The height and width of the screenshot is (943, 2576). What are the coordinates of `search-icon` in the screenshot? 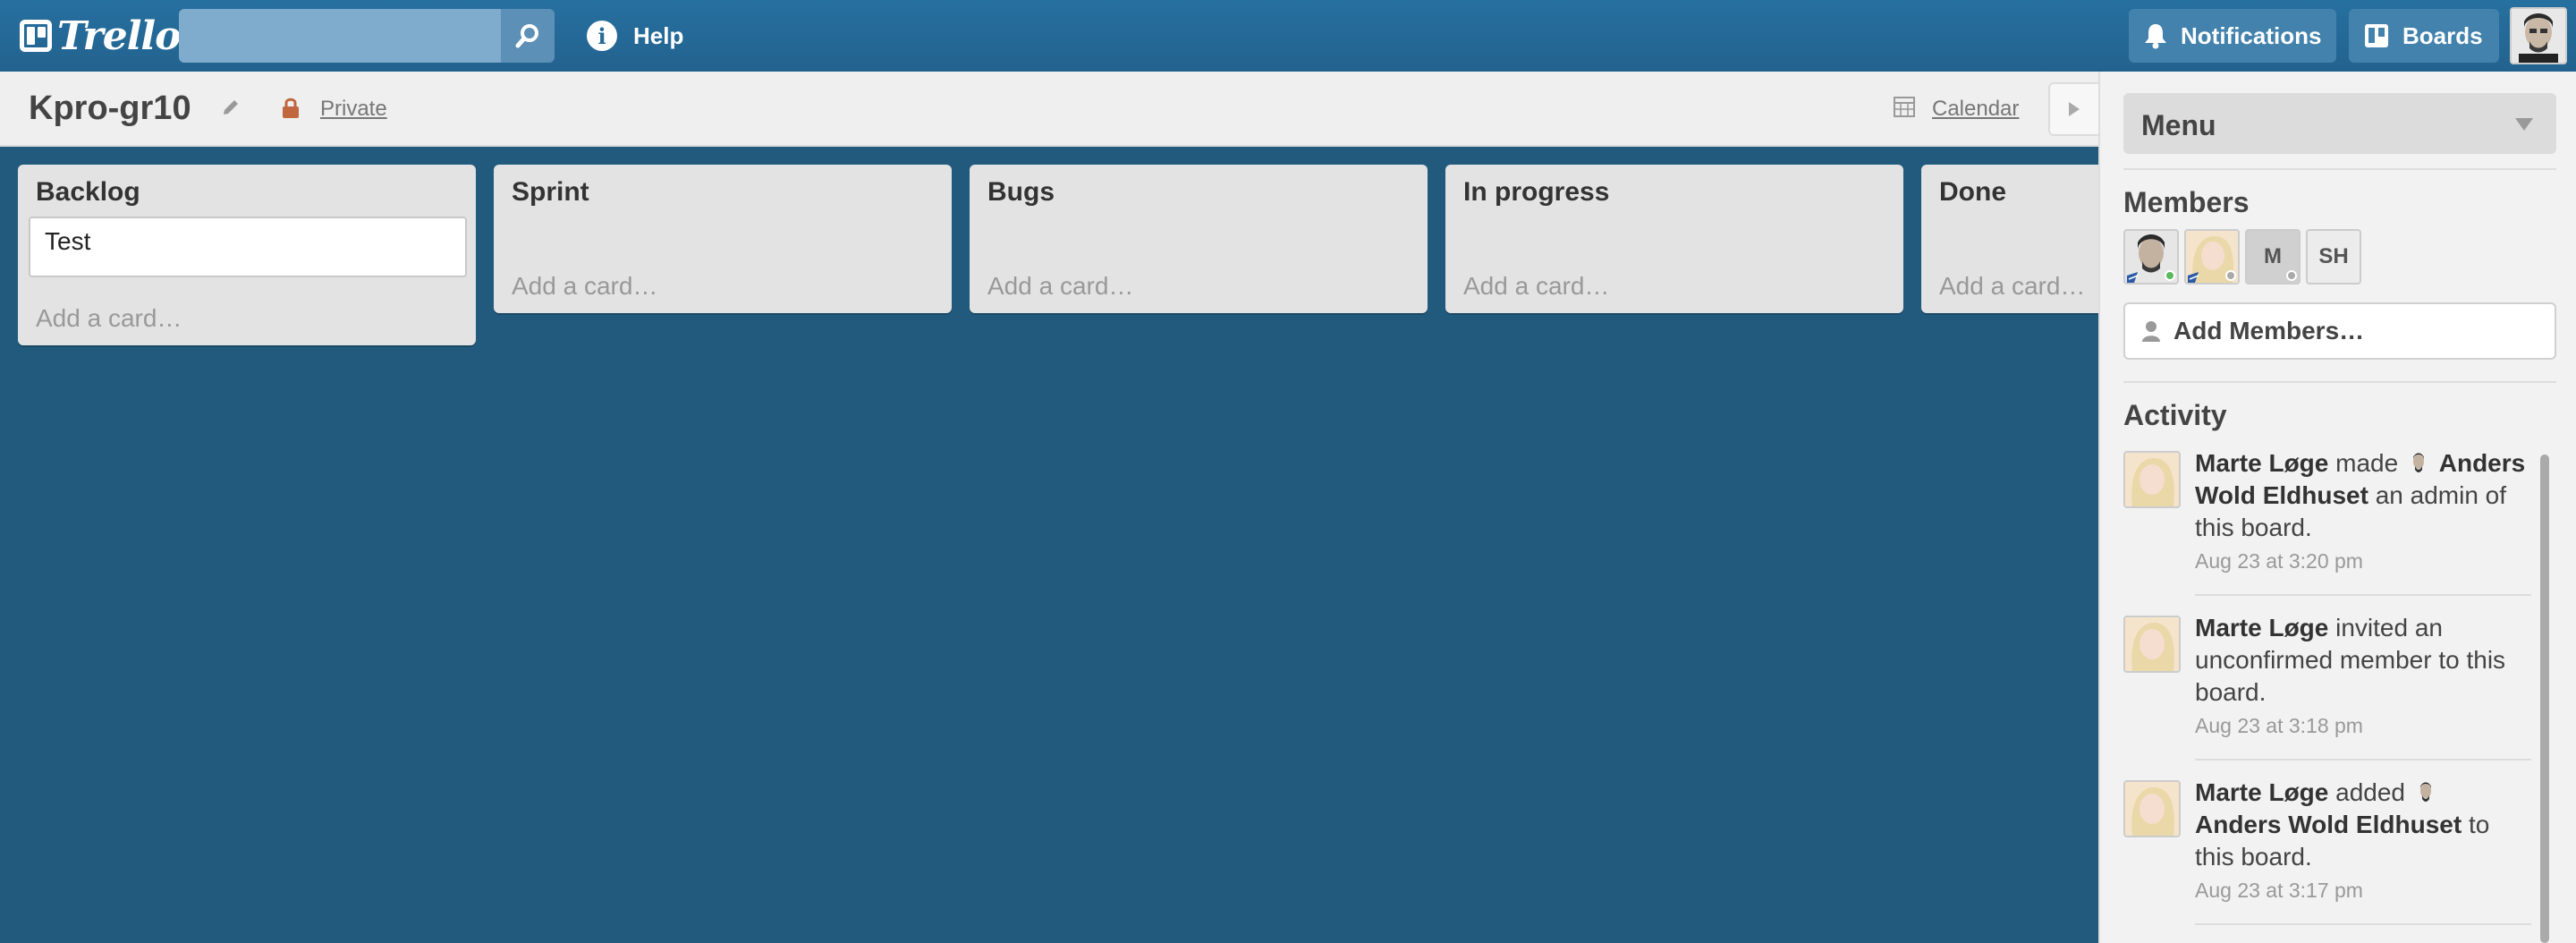 It's located at (526, 36).